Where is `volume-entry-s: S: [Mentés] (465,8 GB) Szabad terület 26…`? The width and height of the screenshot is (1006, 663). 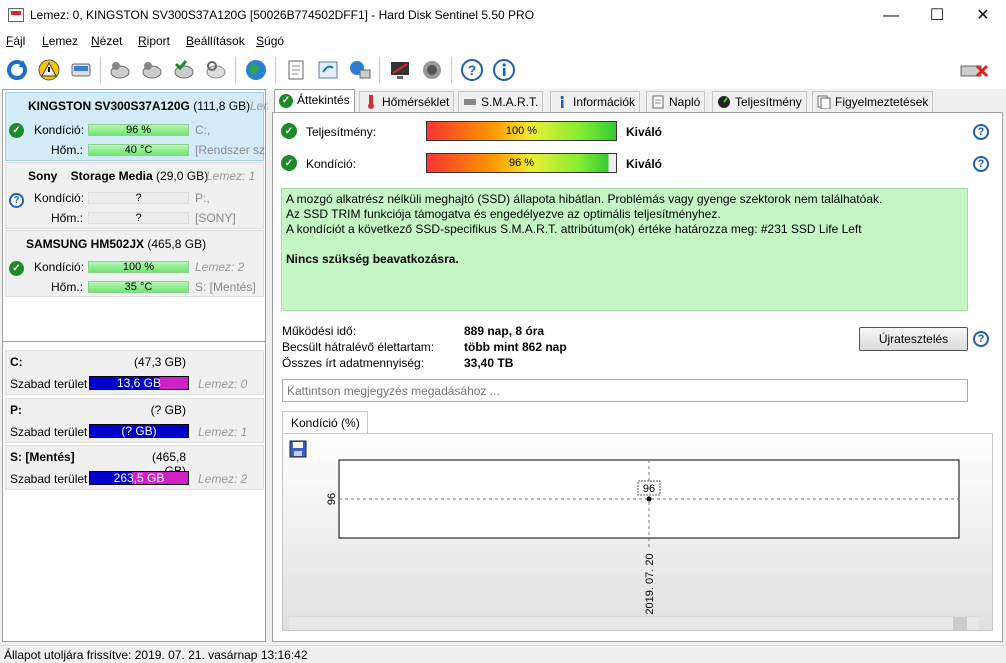 volume-entry-s: S: [Mentés] (465,8 GB) Szabad terület 26… is located at coordinates (134, 467).